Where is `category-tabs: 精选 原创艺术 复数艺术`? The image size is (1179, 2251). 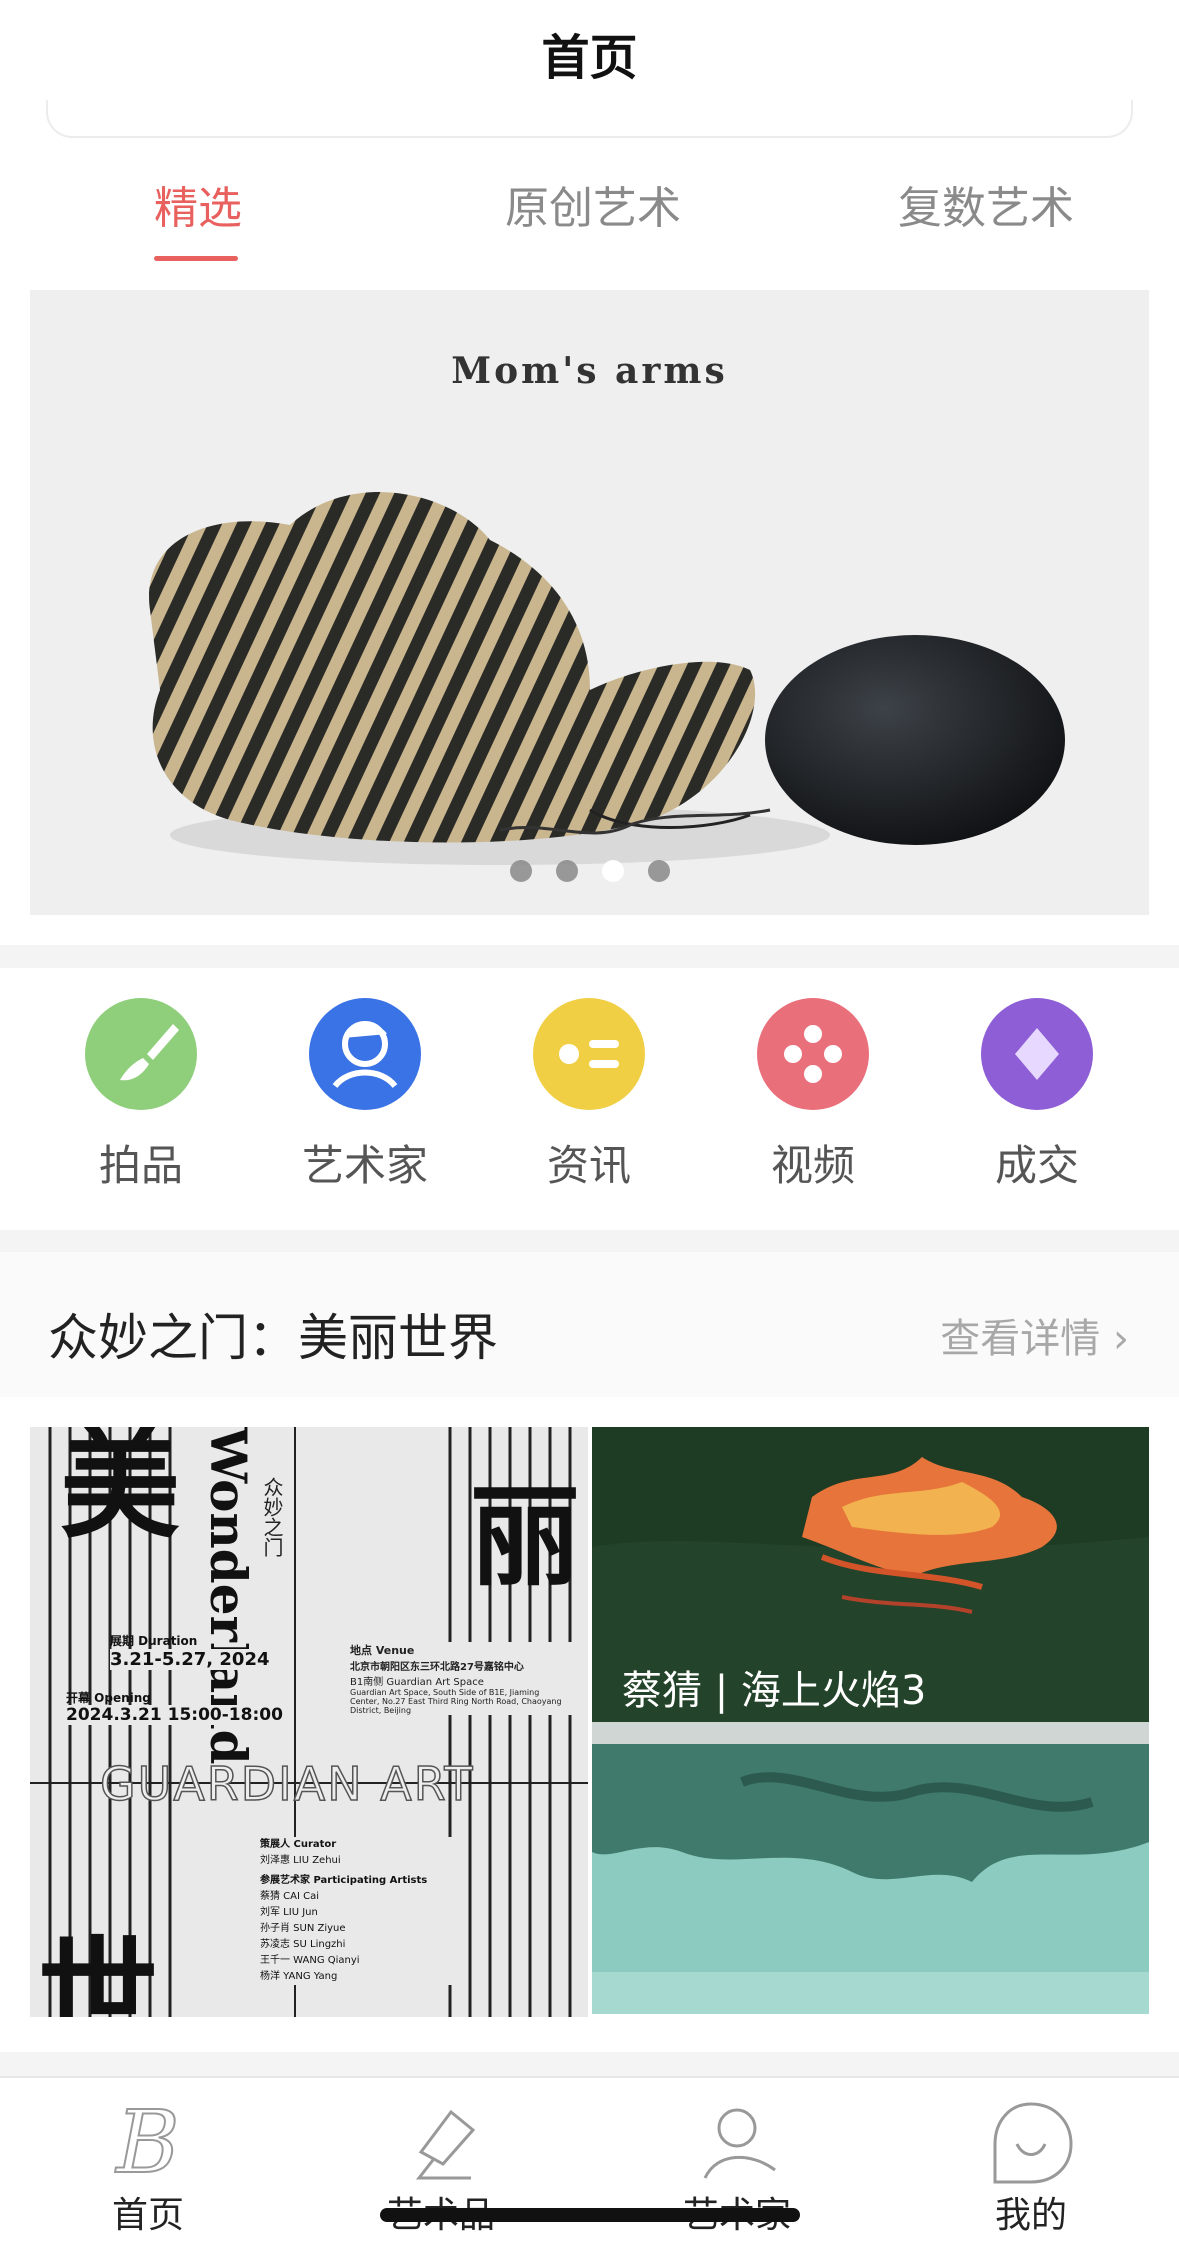
category-tabs: 精选 原创艺术 复数艺术 is located at coordinates (589, 202).